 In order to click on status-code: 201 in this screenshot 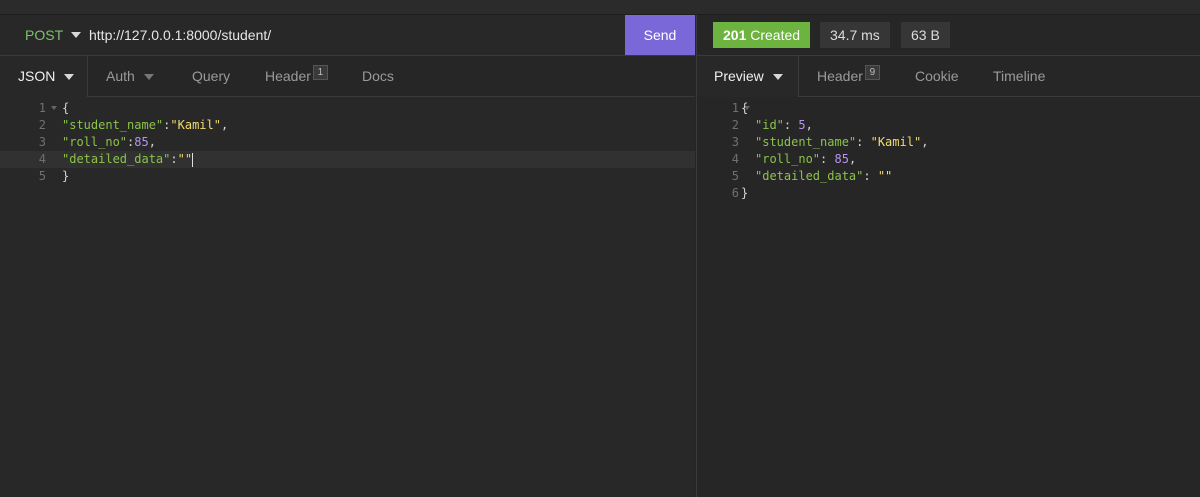, I will do `click(735, 35)`.